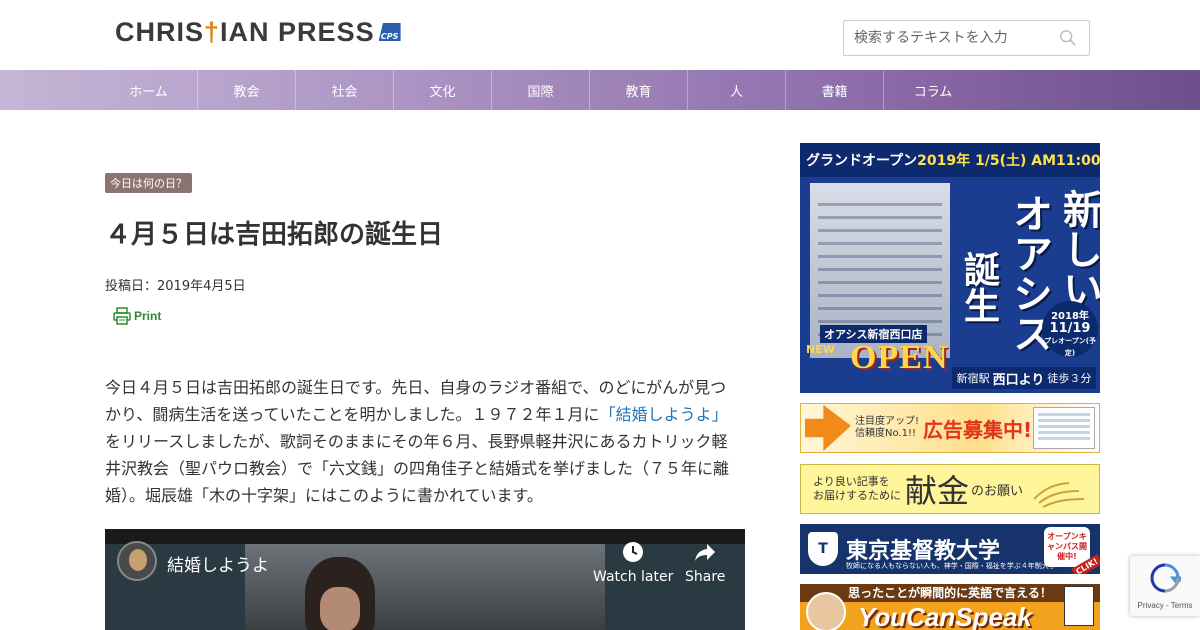  I want to click on station-info: 新宿駅 西口より 徒歩３分, so click(1024, 378).